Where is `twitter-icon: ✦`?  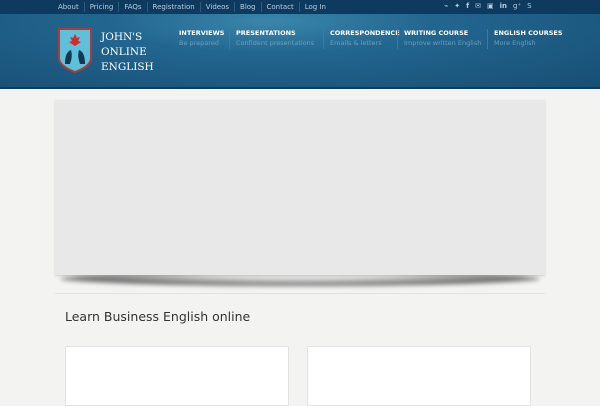
twitter-icon: ✦ is located at coordinates (457, 6).